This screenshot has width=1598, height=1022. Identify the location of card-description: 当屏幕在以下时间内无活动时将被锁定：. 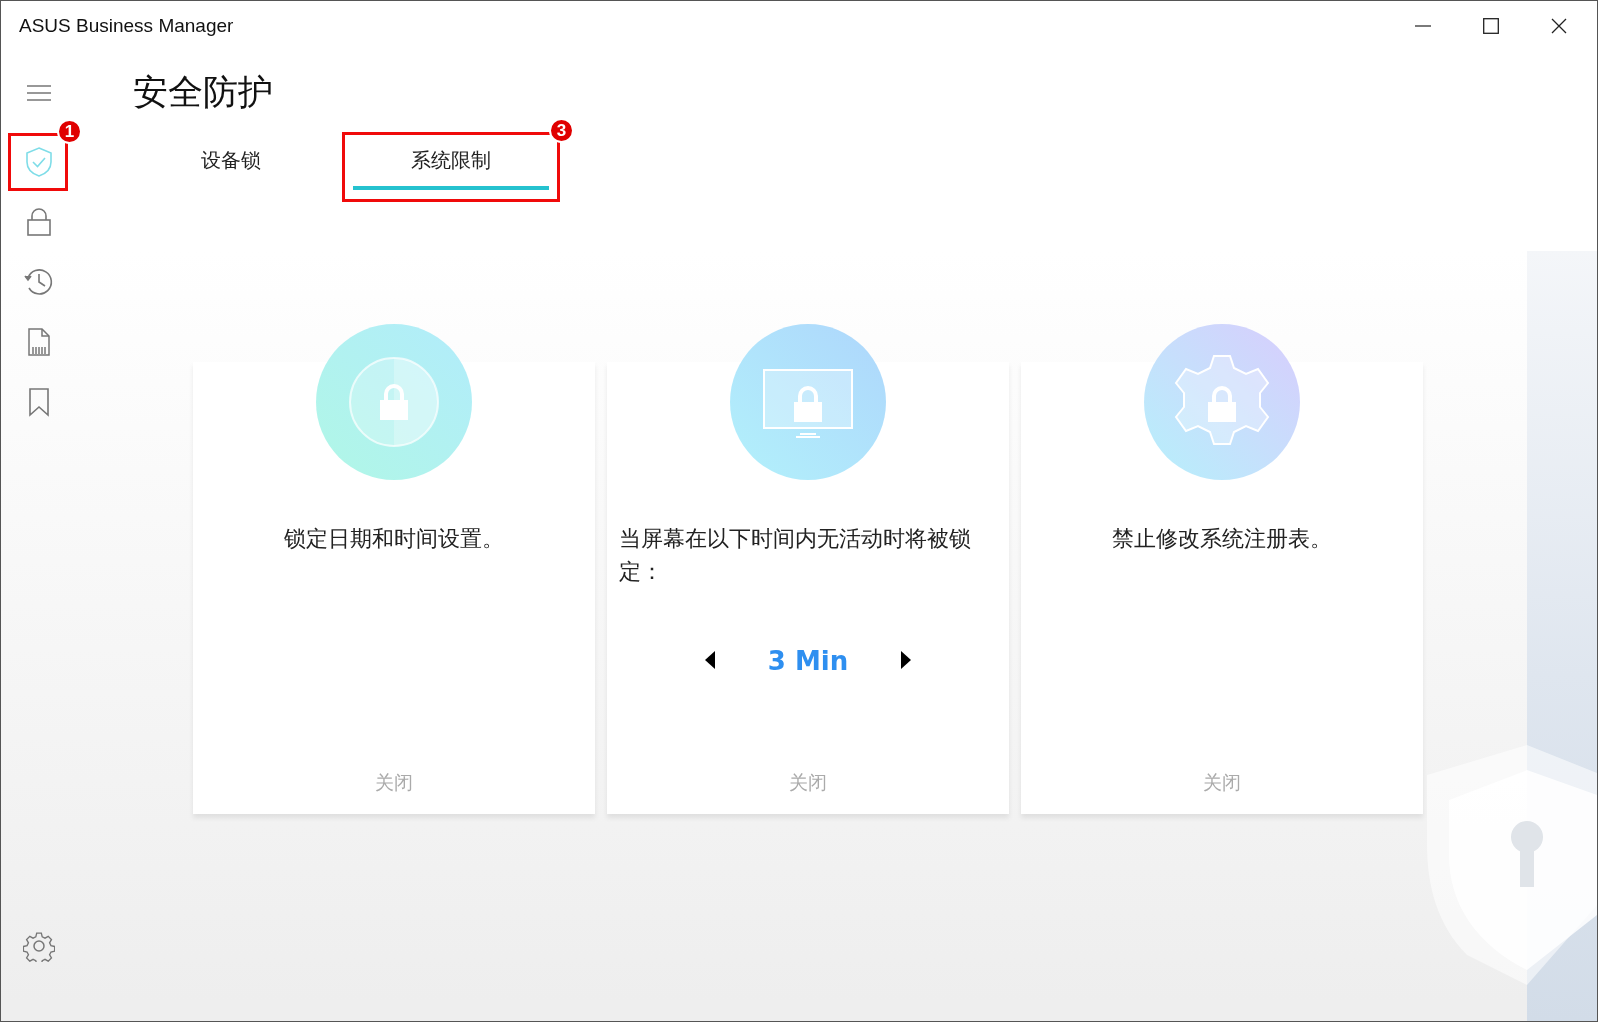
(795, 555).